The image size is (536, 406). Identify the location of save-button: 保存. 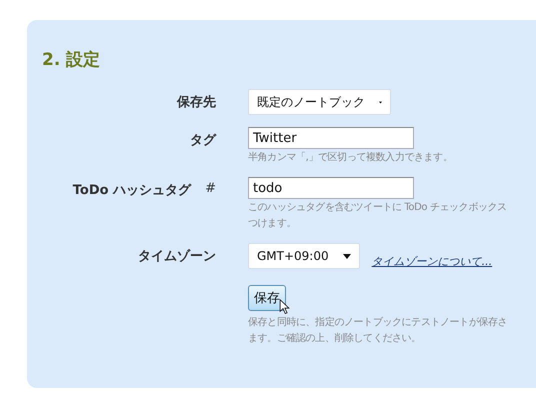
(267, 298).